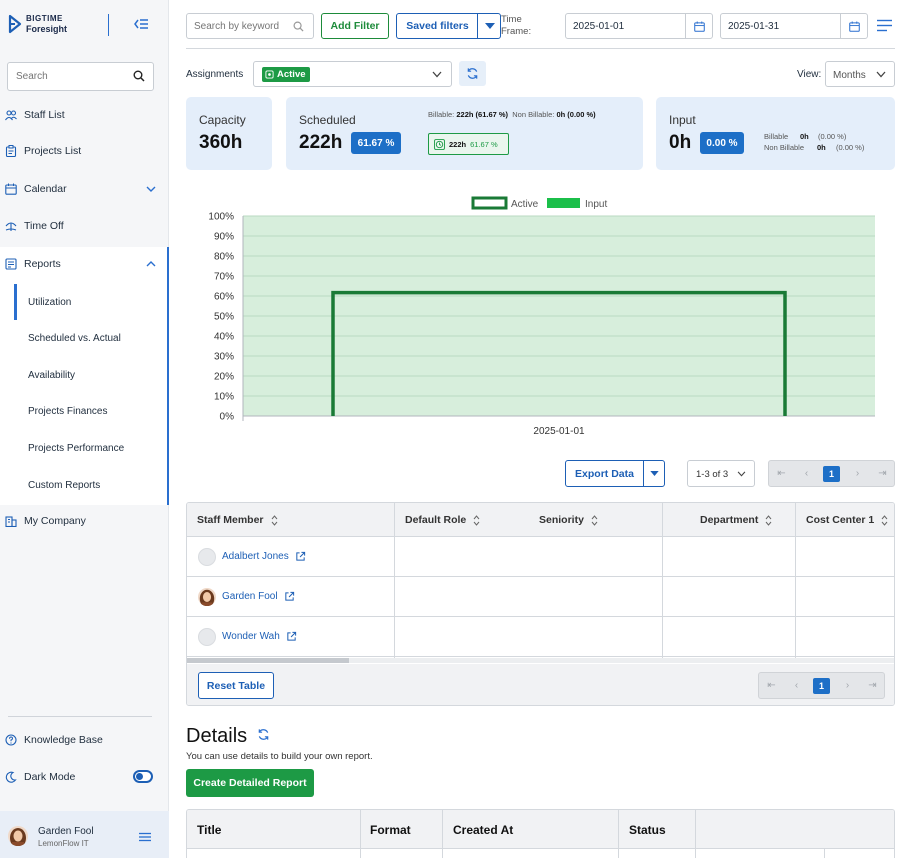 This screenshot has height=858, width=910. I want to click on staff-member-cell: Wonder Wah, so click(247, 636).